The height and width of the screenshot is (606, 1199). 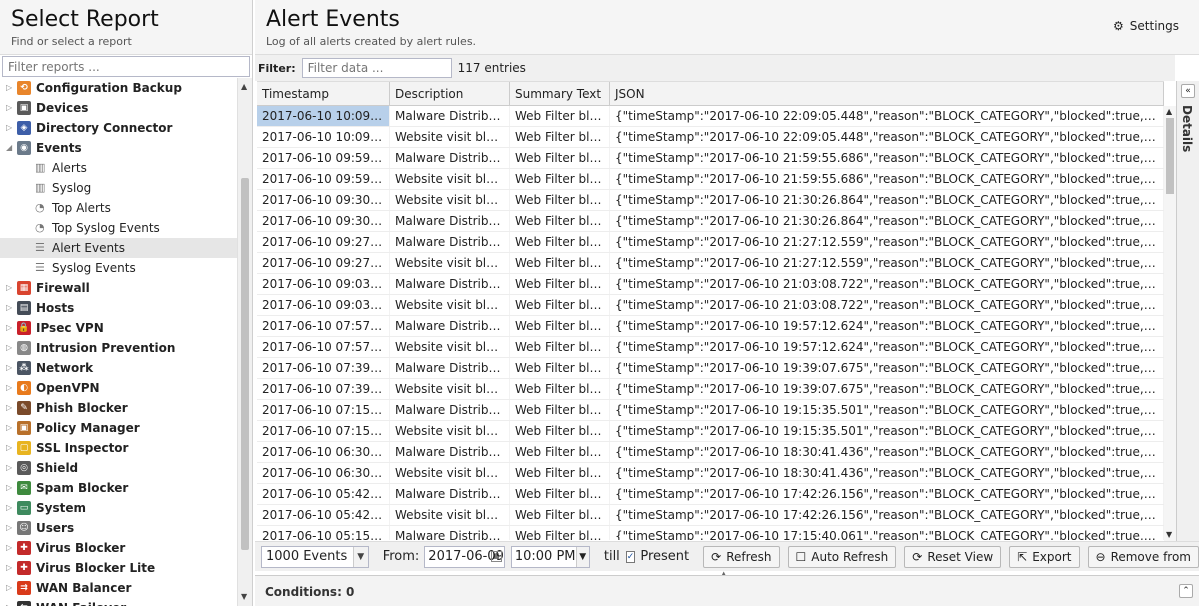 What do you see at coordinates (118, 148) in the screenshot?
I see `tree-item-events: ◢ ◉ Events` at bounding box center [118, 148].